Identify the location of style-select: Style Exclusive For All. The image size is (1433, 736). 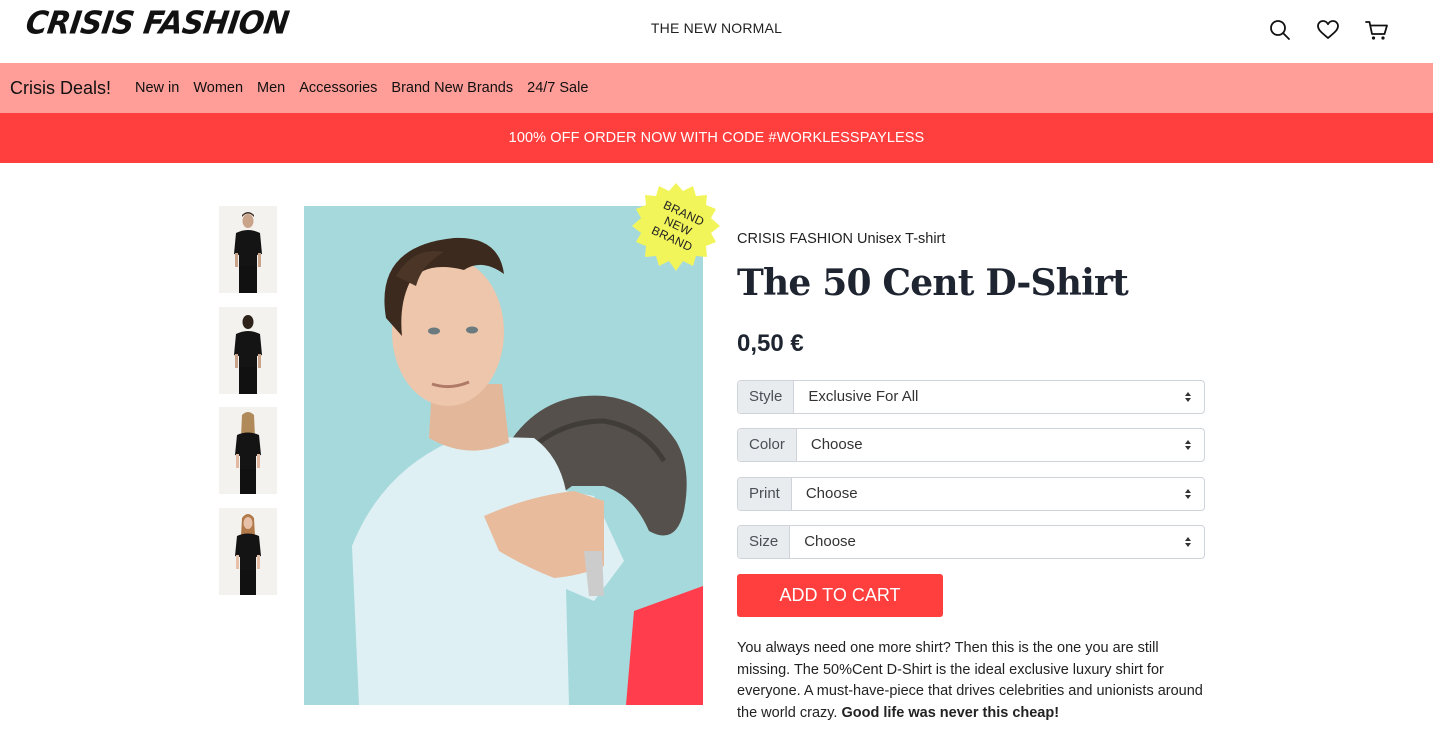
(971, 397).